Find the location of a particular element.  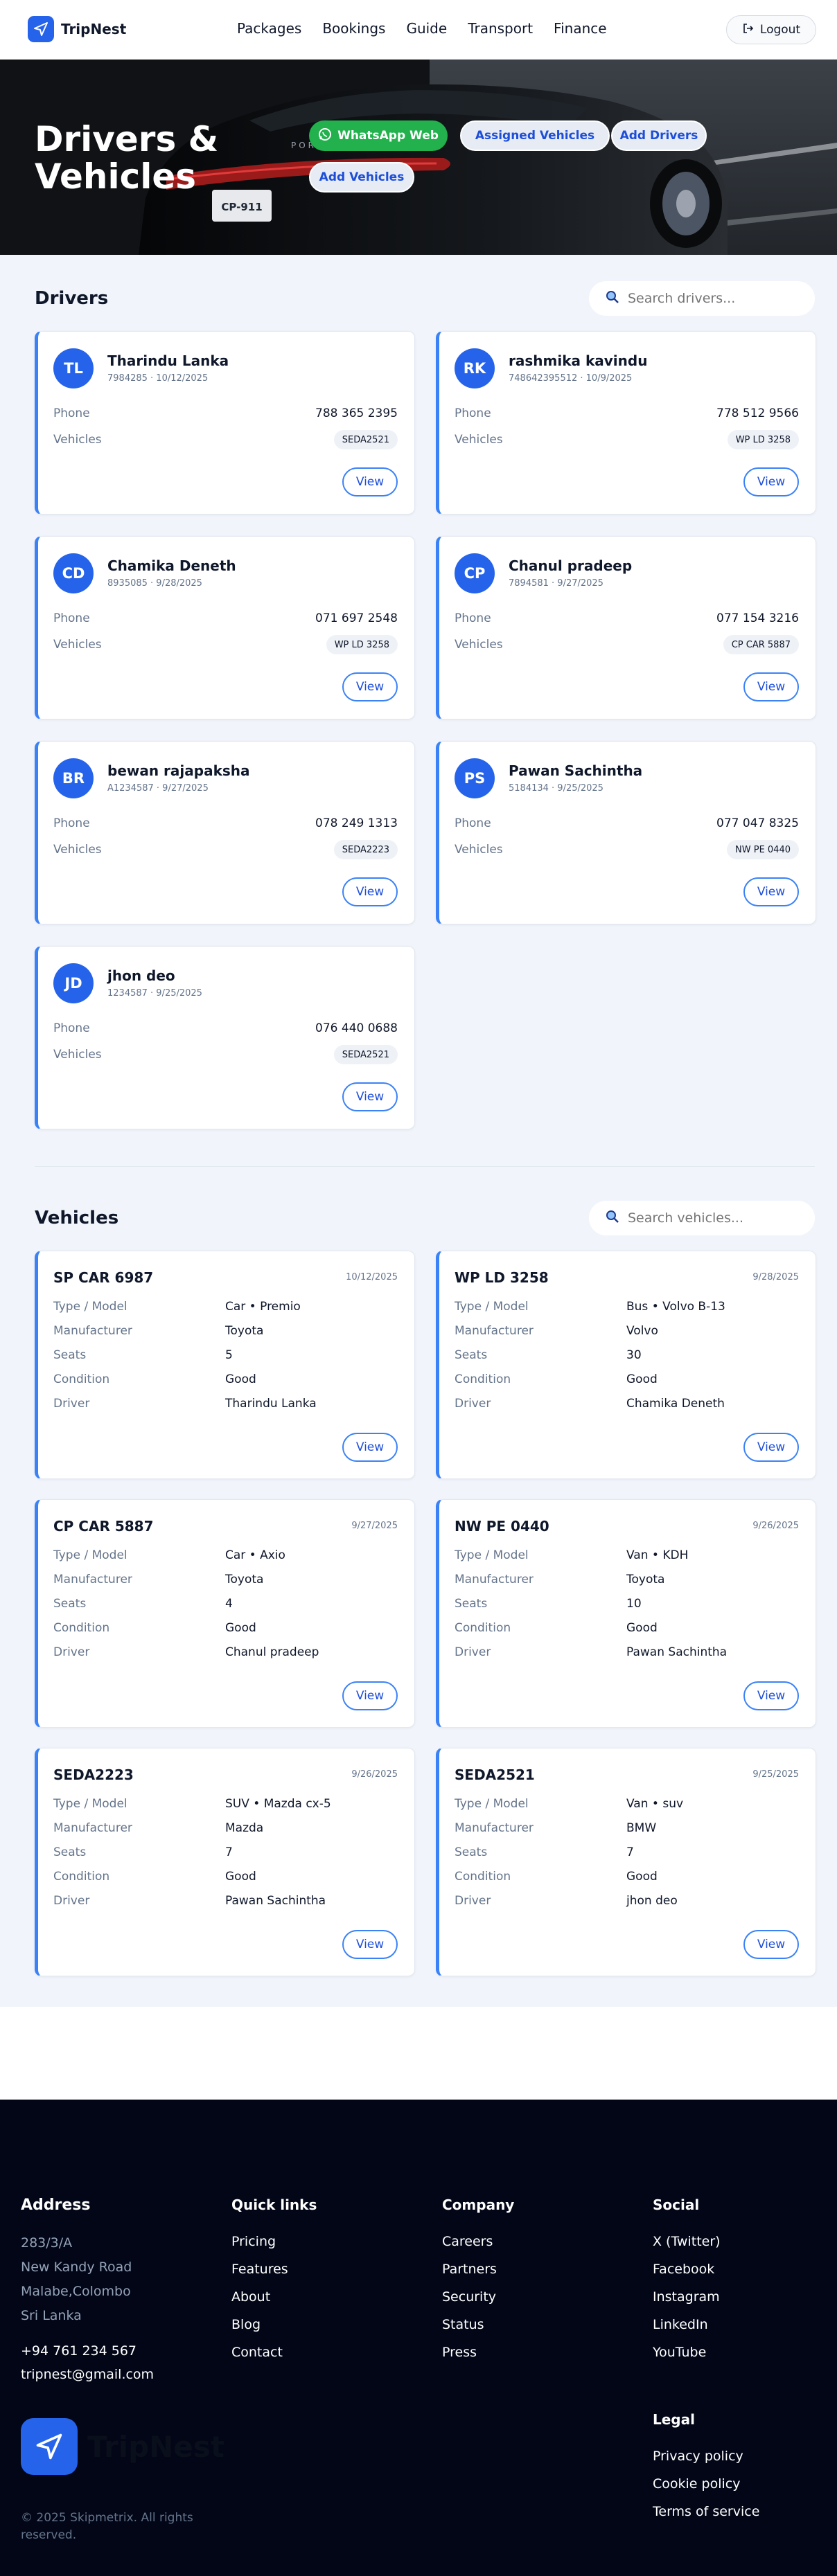

company-heading: Company is located at coordinates (478, 2205).